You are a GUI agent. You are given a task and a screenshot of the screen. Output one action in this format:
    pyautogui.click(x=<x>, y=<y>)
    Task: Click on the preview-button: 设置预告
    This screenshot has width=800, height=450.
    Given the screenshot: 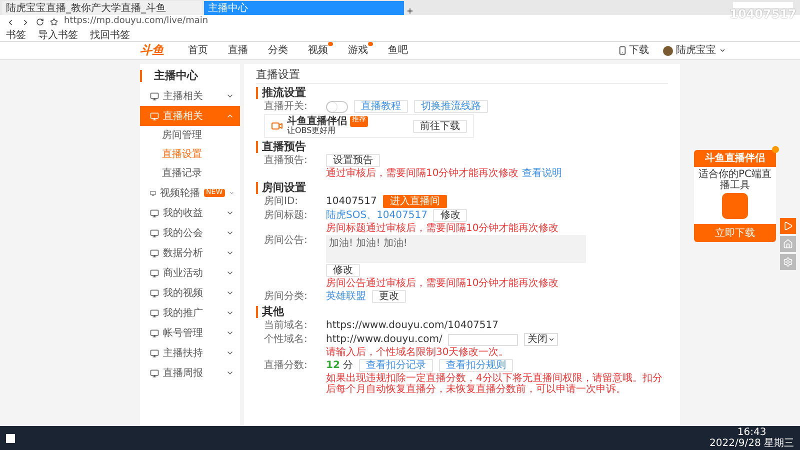 What is the action you would take?
    pyautogui.click(x=353, y=161)
    